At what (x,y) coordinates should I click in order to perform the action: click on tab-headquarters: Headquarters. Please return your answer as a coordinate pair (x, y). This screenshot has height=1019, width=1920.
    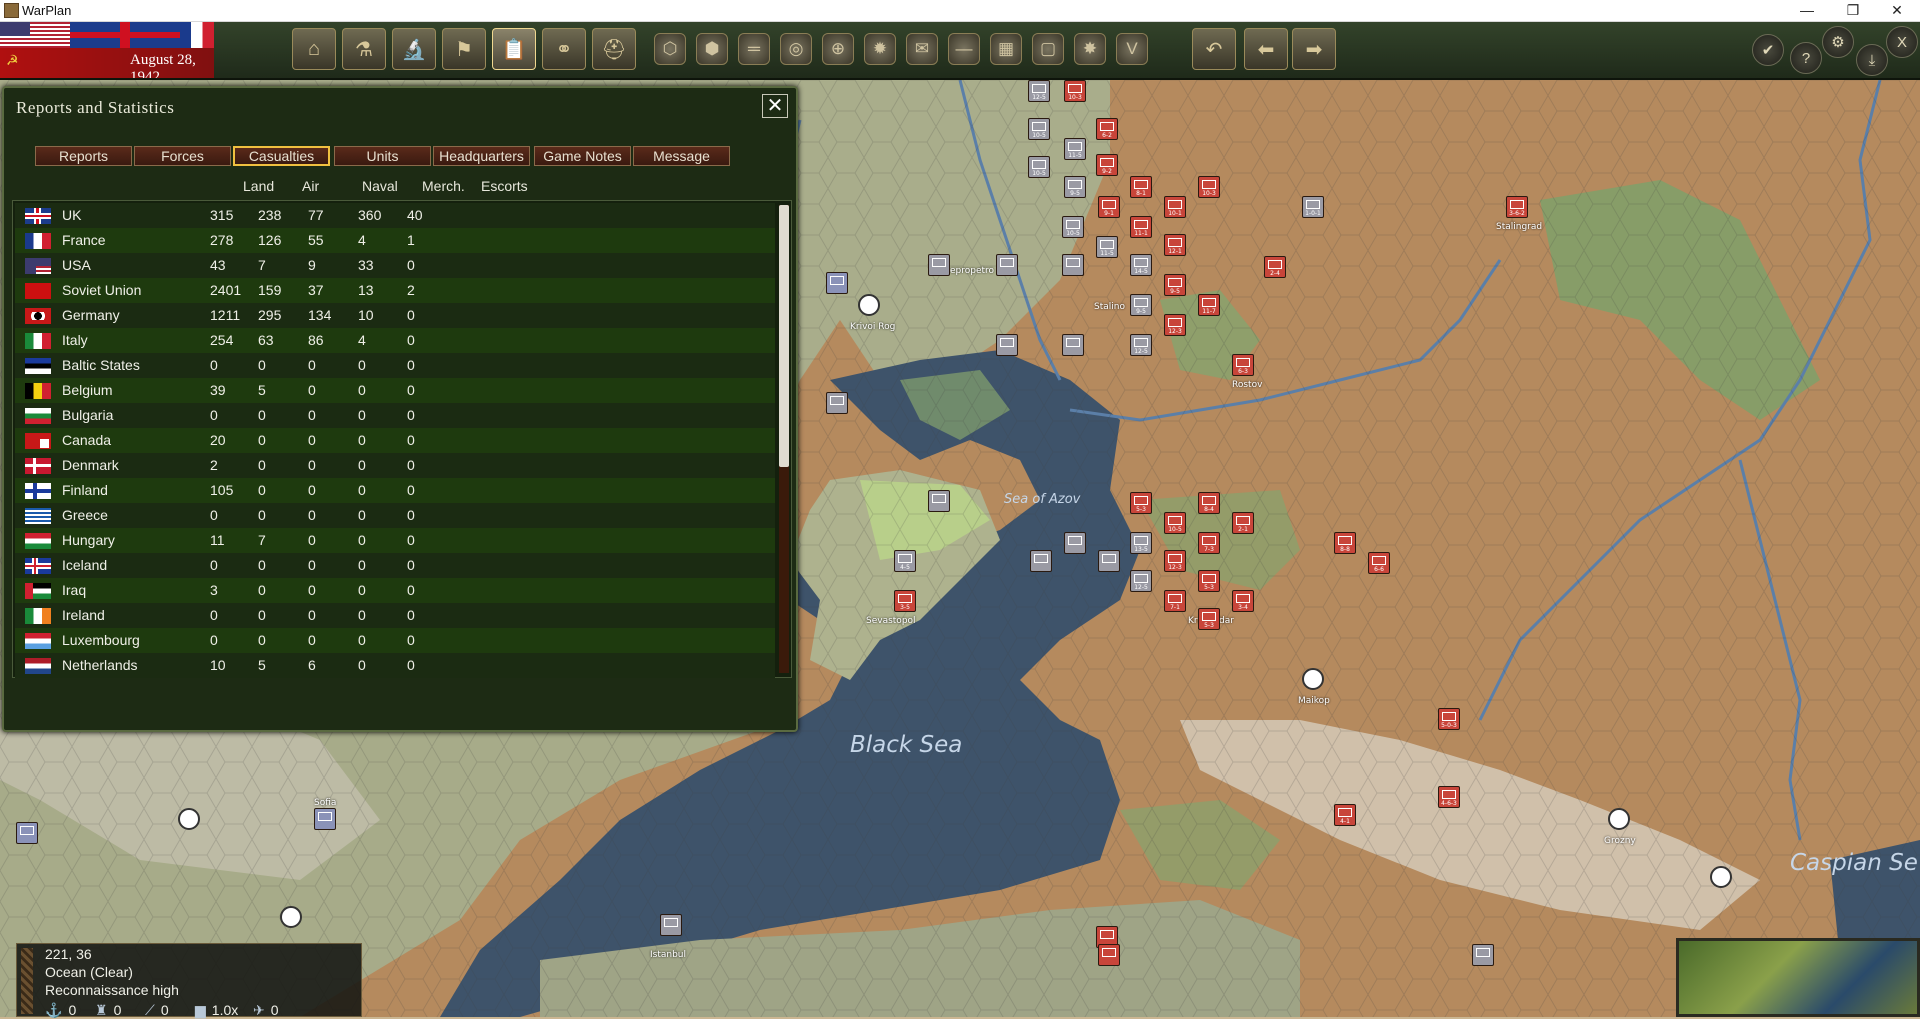
    Looking at the image, I should click on (481, 156).